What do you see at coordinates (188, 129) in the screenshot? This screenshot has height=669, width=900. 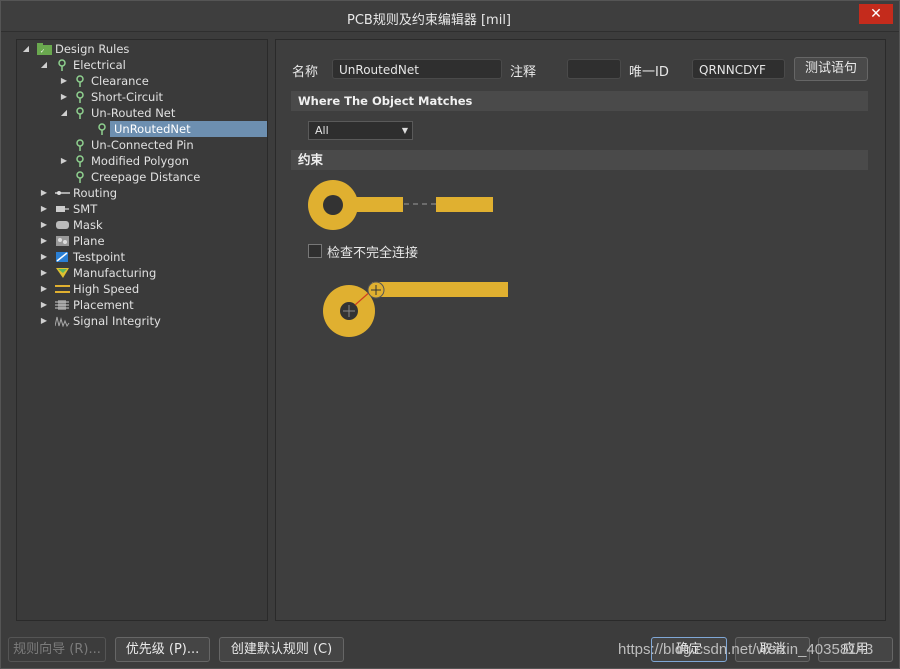 I see `tree-label: UnRoutedNet` at bounding box center [188, 129].